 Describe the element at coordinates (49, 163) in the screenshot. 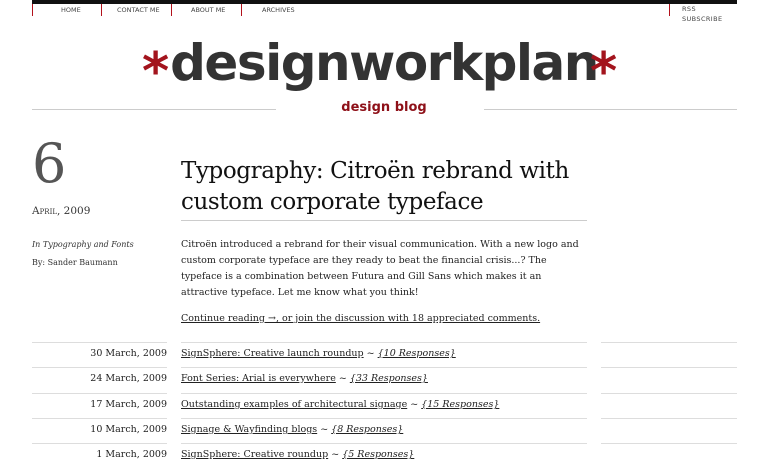

I see `post-day: 6` at that location.